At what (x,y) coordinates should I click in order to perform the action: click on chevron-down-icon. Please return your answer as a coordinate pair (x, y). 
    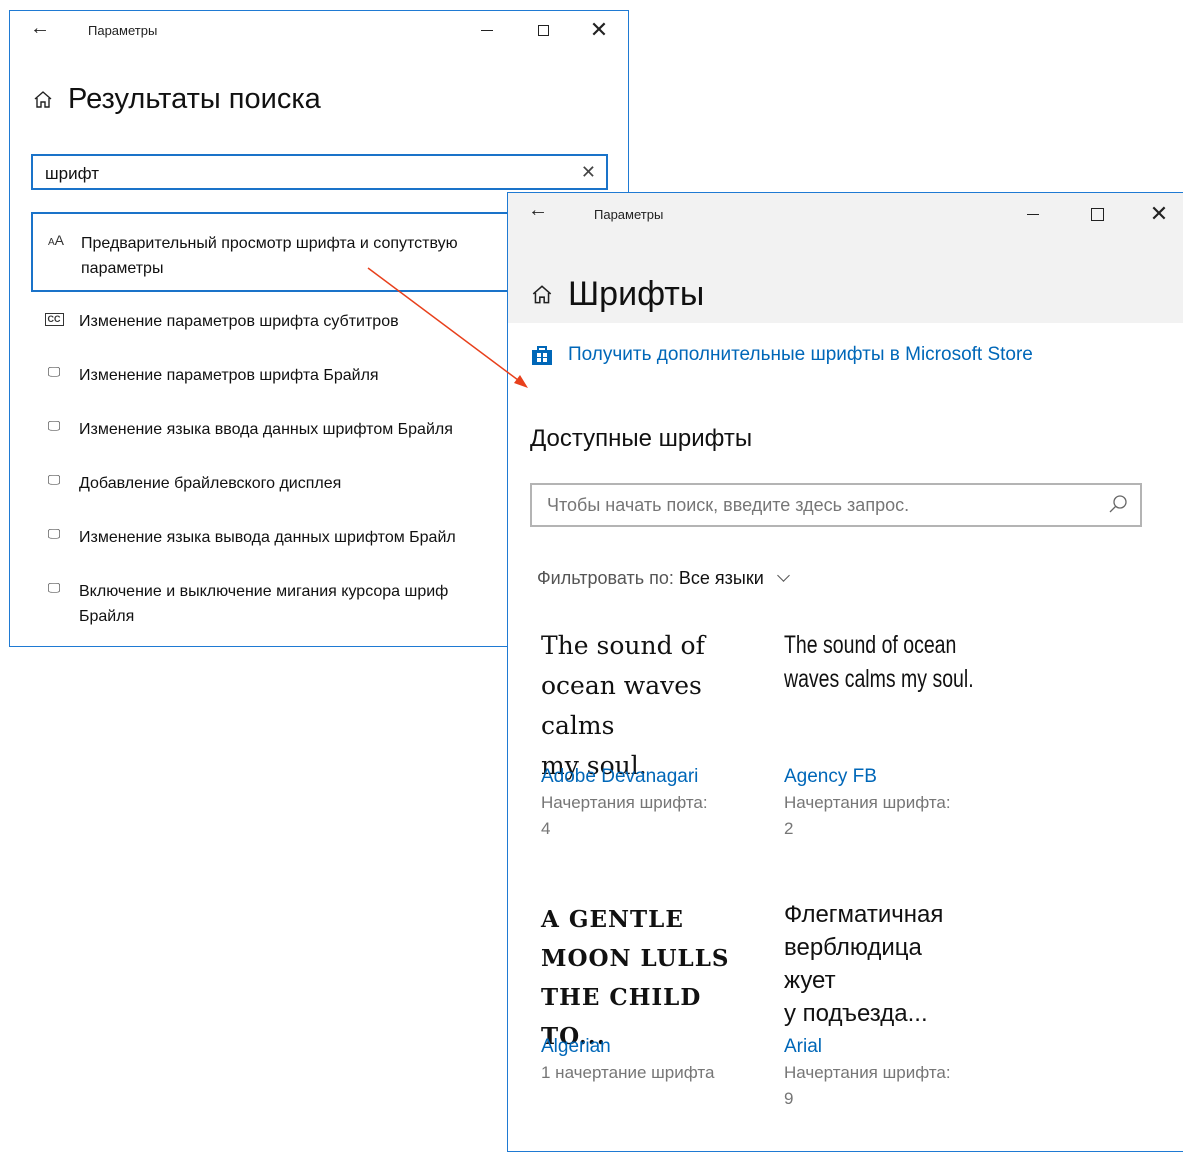
    Looking at the image, I should click on (783, 575).